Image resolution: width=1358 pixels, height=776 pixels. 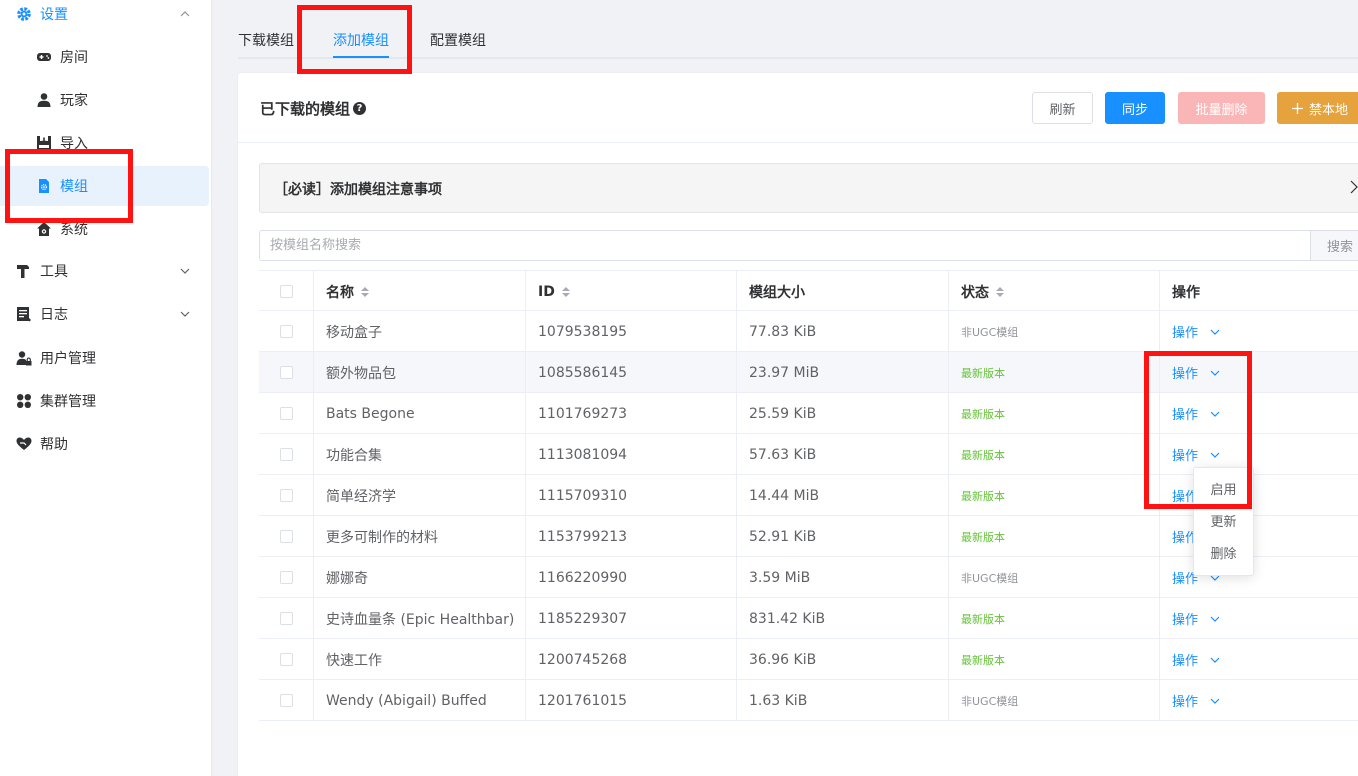 What do you see at coordinates (74, 230) in the screenshot?
I see `sidebar-item-label: 系统` at bounding box center [74, 230].